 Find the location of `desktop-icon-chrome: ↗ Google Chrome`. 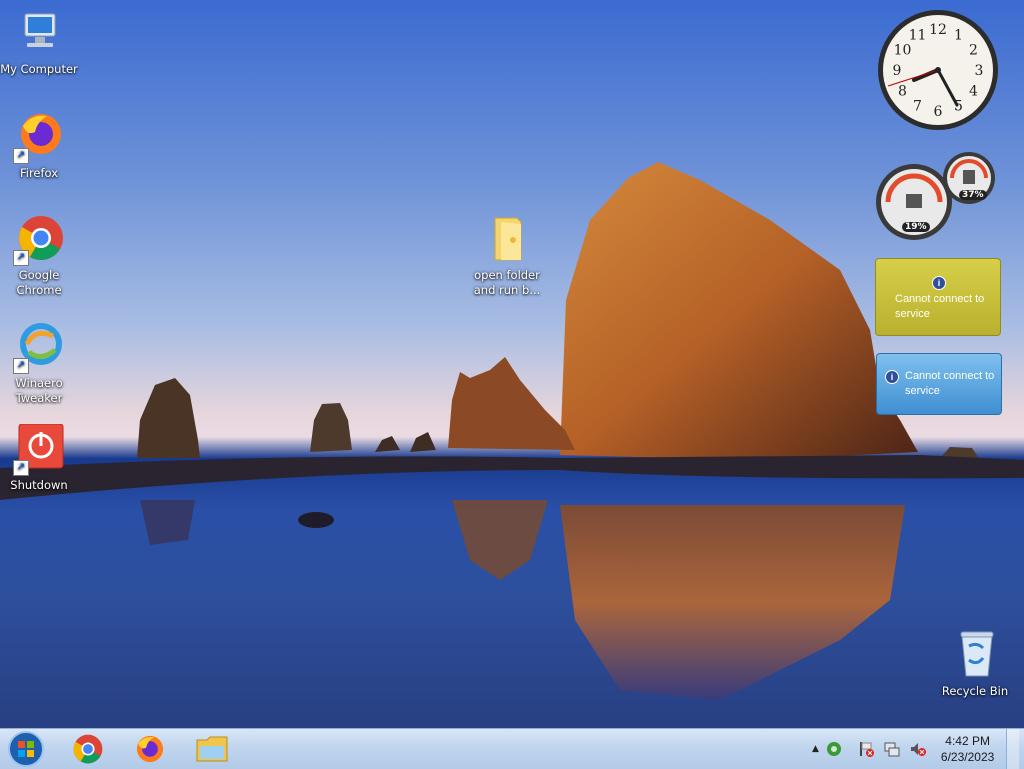

desktop-icon-chrome: ↗ Google Chrome is located at coordinates (40, 256).